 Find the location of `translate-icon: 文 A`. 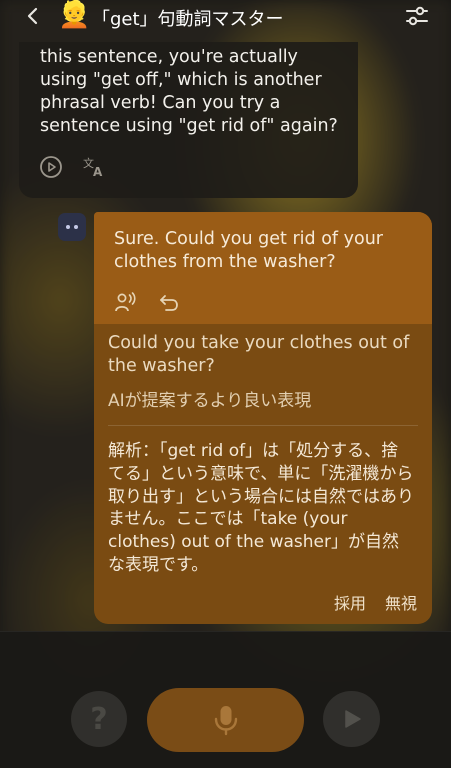

translate-icon: 文 A is located at coordinates (94, 167).